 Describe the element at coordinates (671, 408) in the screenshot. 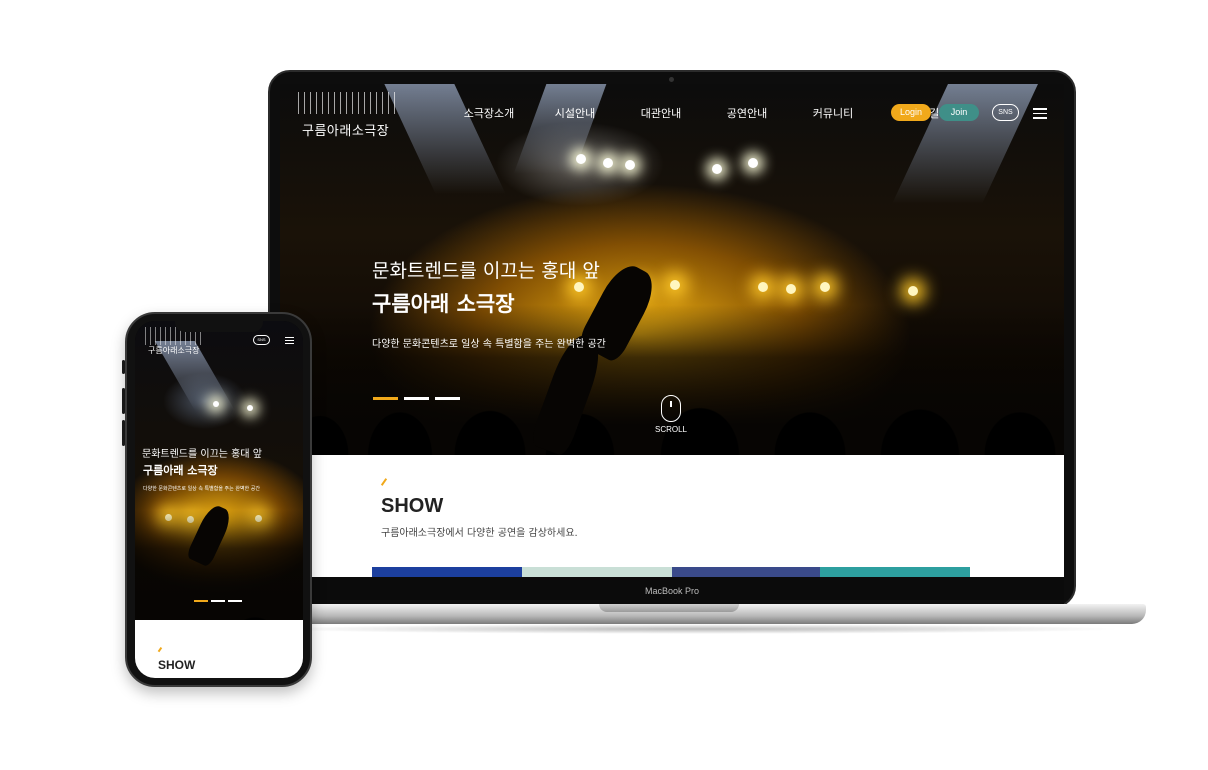

I see `mouse-scroll-icon` at that location.